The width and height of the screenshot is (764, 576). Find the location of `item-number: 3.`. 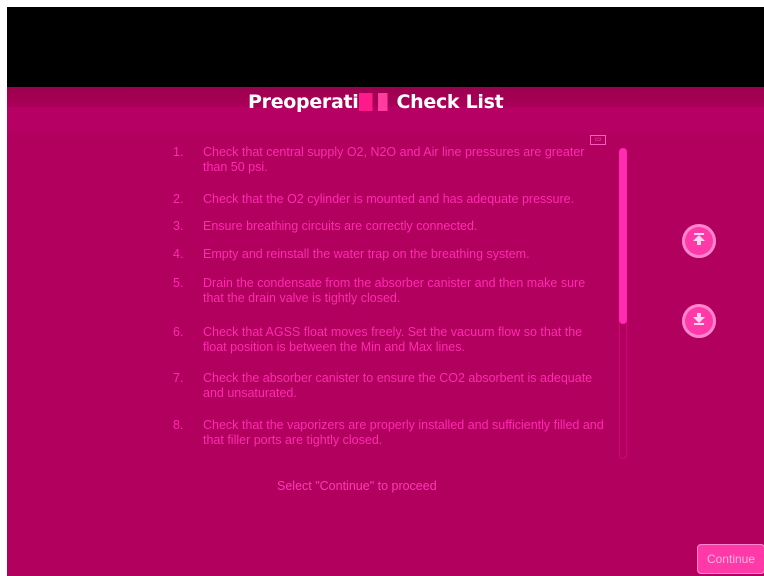

item-number: 3. is located at coordinates (178, 226).